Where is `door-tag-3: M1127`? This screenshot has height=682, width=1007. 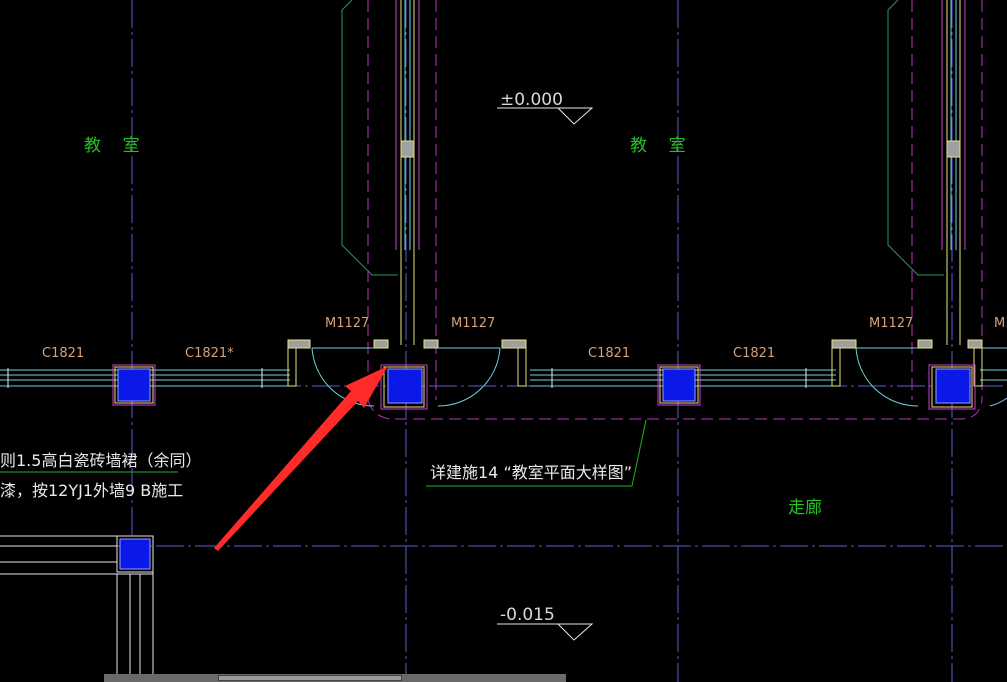
door-tag-3: M1127 is located at coordinates (891, 323).